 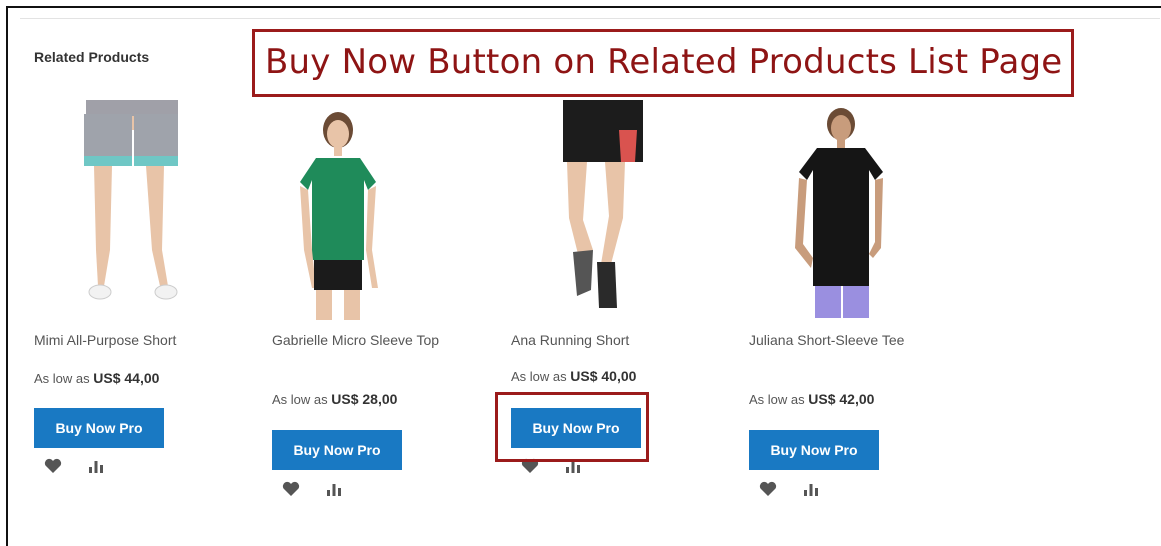 I want to click on price-value: US$ 42,00, so click(x=841, y=399).